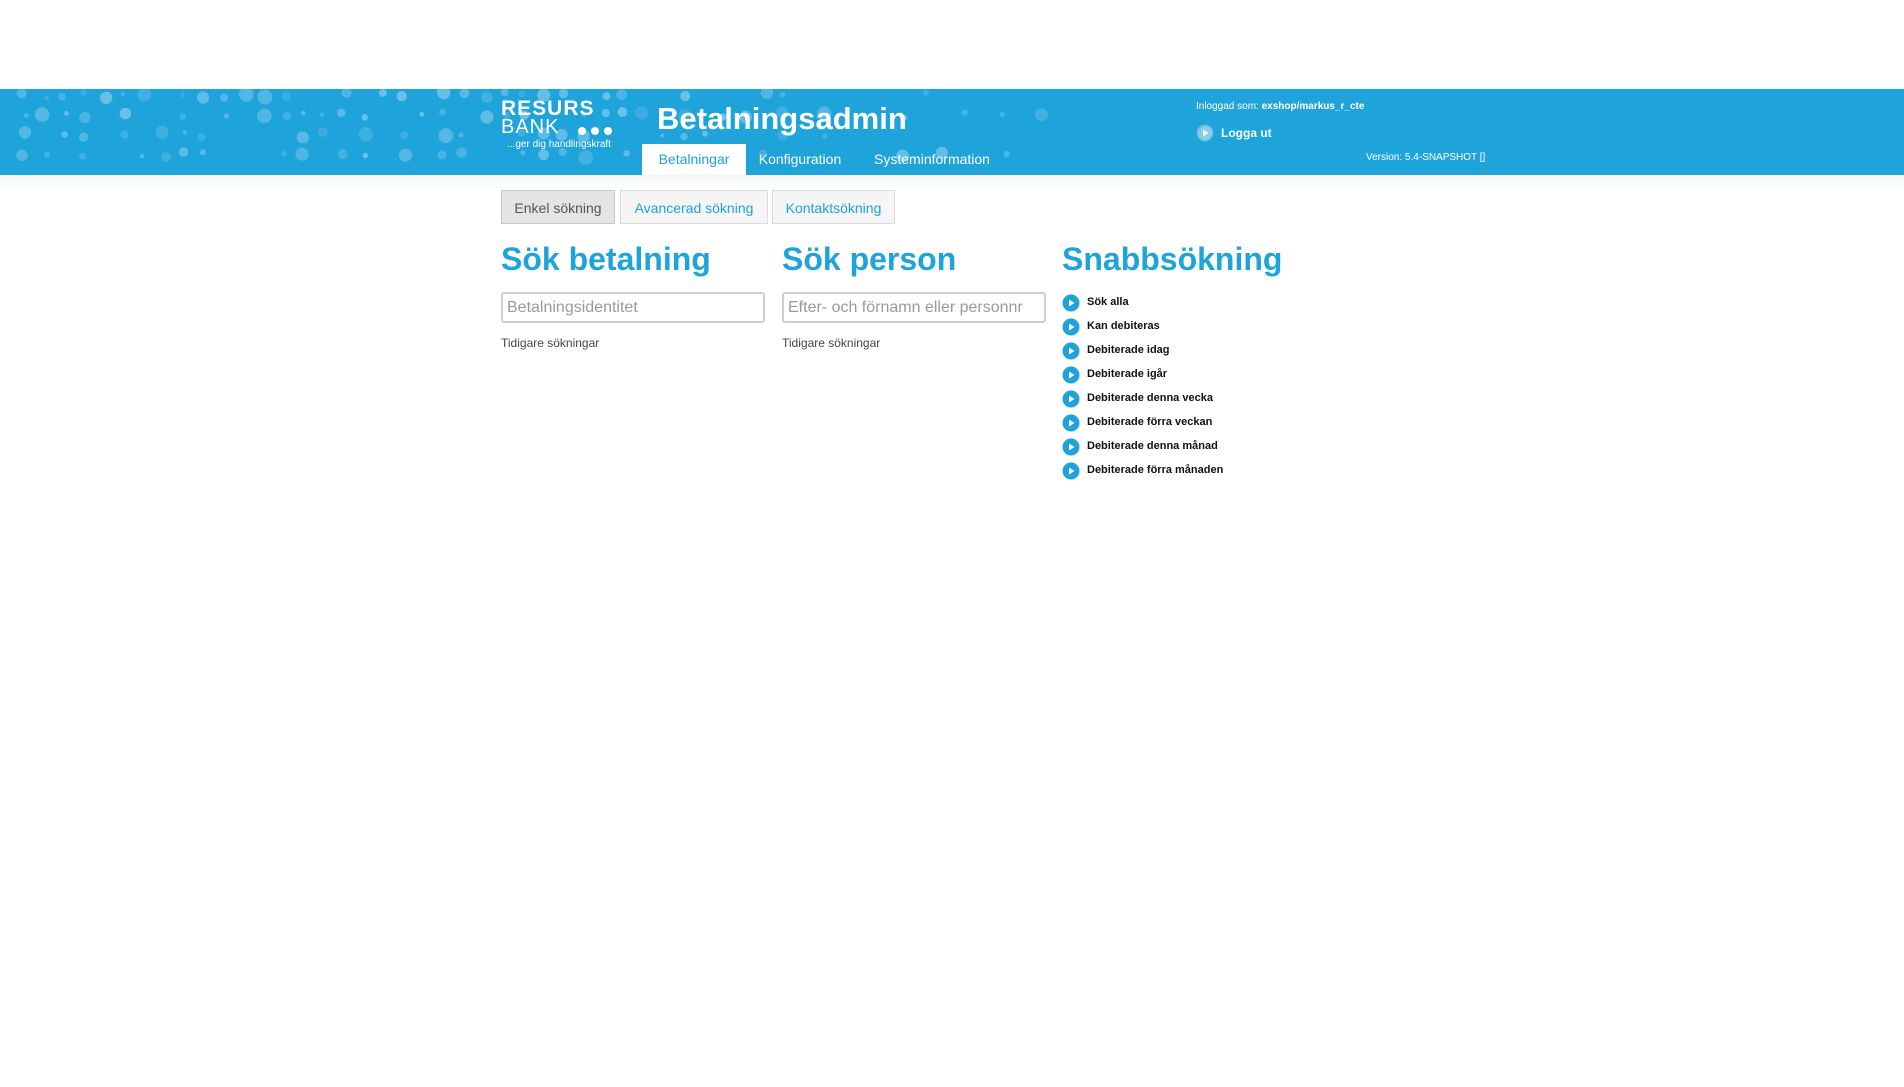 Image resolution: width=1904 pixels, height=1087 pixels. Describe the element at coordinates (952, 182) in the screenshot. I see `header-shadow` at that location.